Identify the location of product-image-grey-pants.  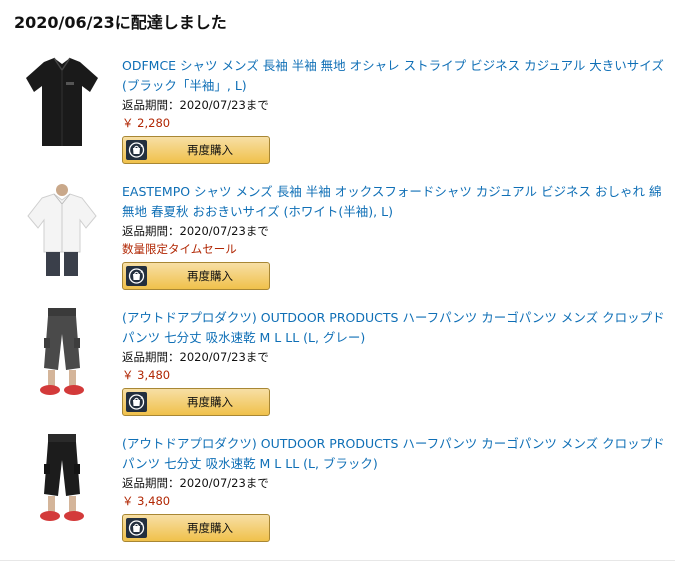
(62, 354).